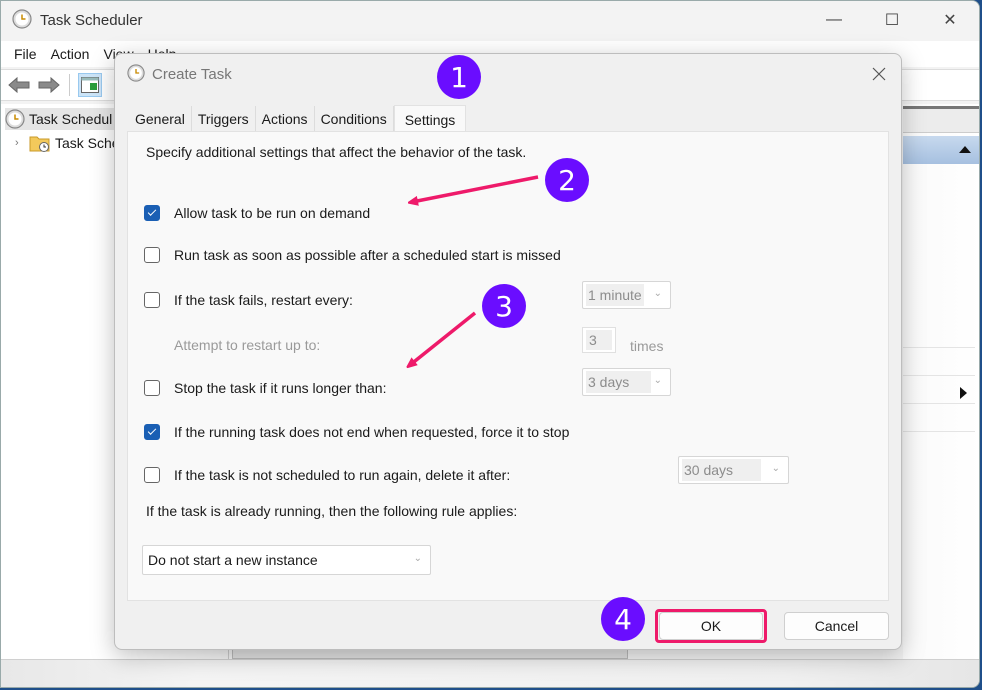 This screenshot has width=982, height=690. I want to click on back-arrow-icon, so click(19, 85).